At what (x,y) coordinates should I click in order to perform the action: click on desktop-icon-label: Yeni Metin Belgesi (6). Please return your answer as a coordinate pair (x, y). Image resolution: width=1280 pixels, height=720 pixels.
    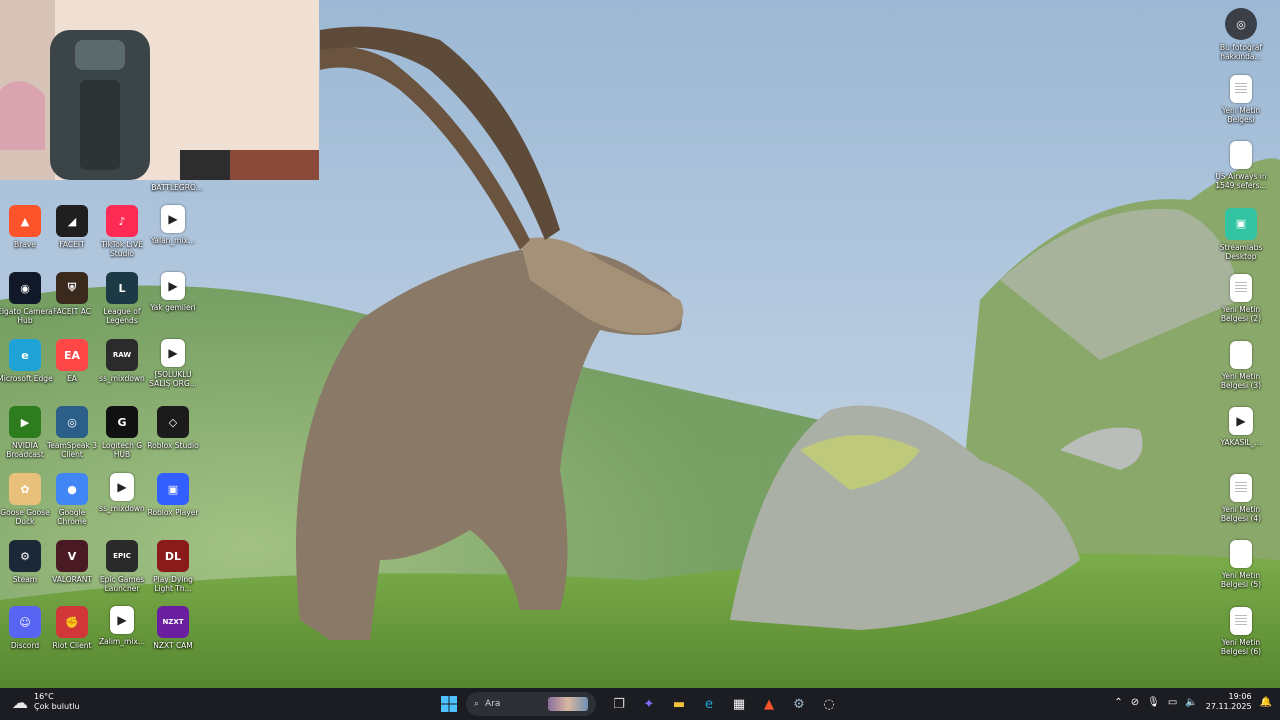
    Looking at the image, I should click on (1241, 646).